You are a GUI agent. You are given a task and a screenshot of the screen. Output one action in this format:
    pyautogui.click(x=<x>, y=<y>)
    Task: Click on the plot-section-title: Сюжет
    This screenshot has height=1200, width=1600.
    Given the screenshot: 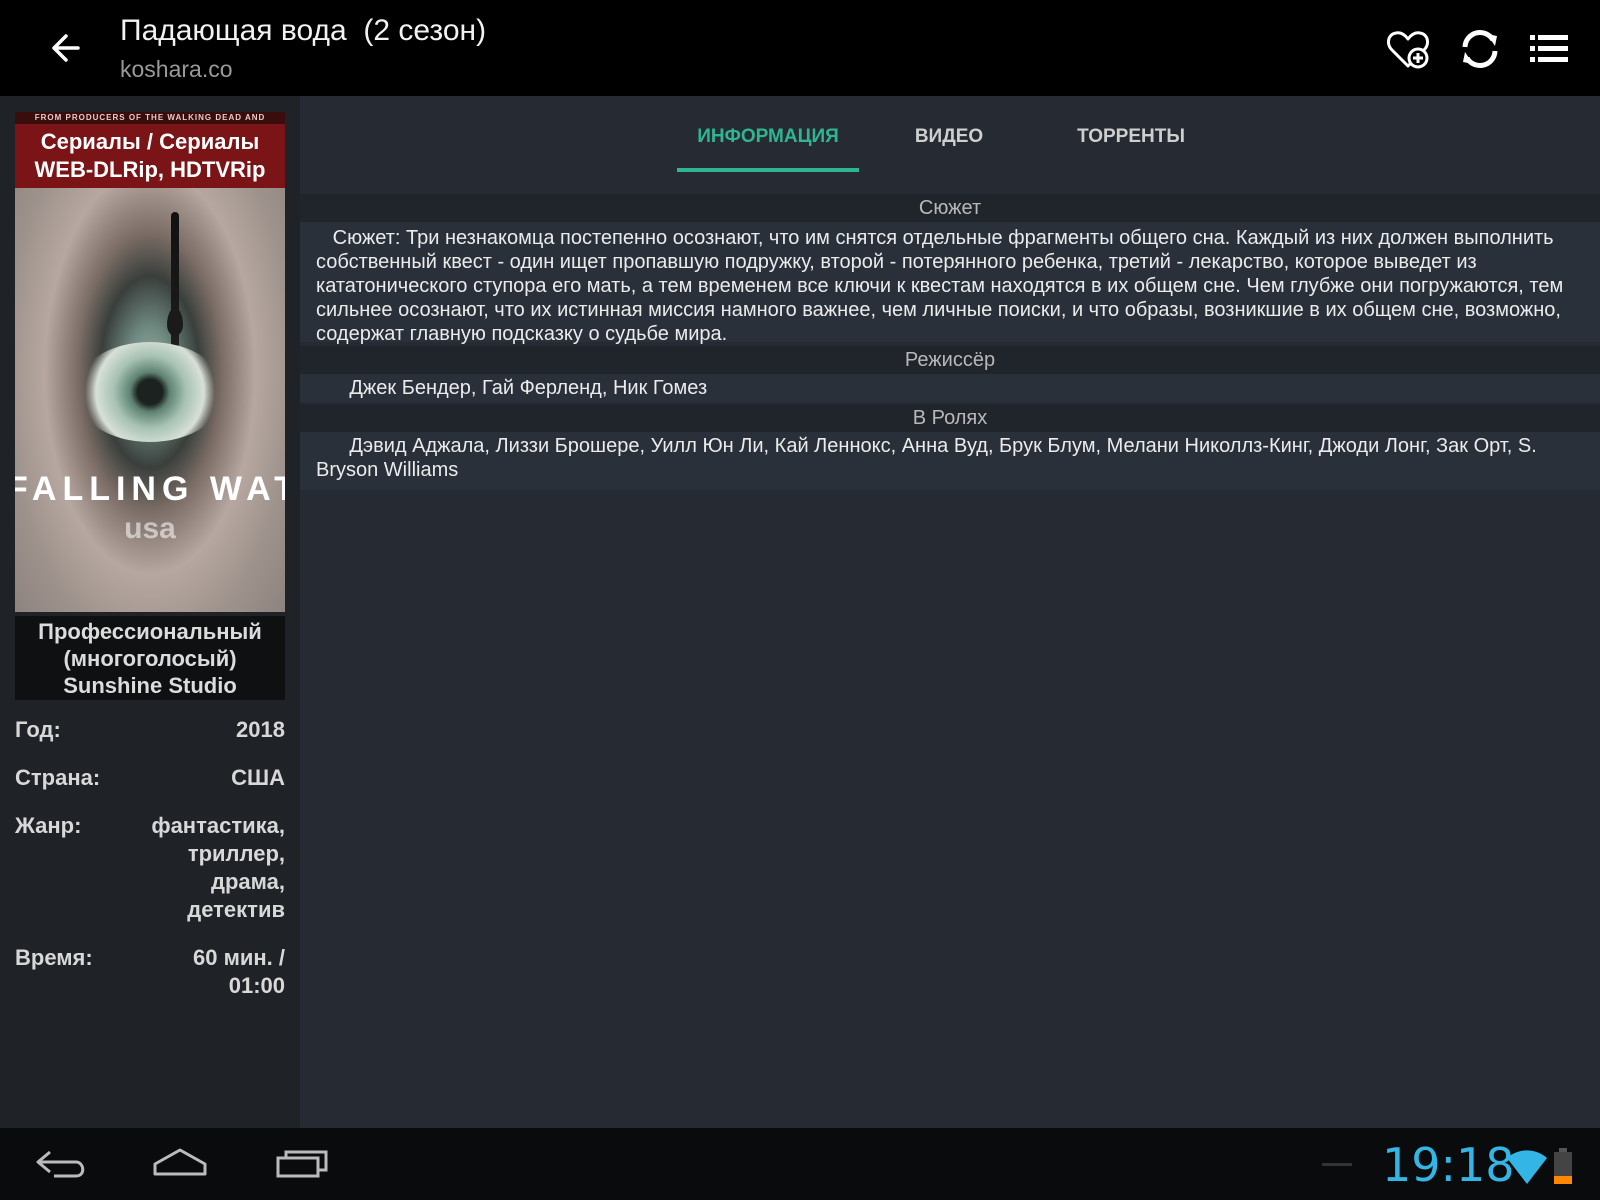 What is the action you would take?
    pyautogui.click(x=950, y=208)
    